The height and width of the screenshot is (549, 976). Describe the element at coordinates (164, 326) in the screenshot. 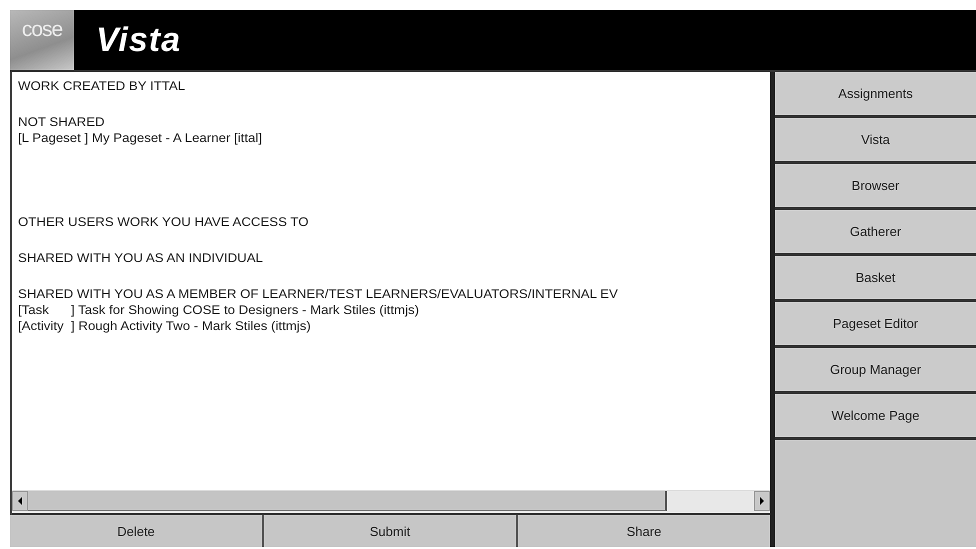

I see `text-line: [Activity ] Rough Activity Two - Mark Stiles (ittmjs)` at that location.